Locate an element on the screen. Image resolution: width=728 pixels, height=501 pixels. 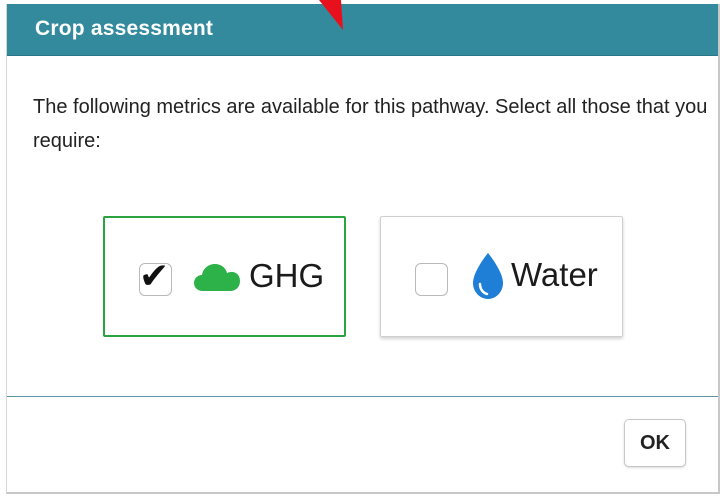
dialog-title: Crop assessment is located at coordinates (124, 28).